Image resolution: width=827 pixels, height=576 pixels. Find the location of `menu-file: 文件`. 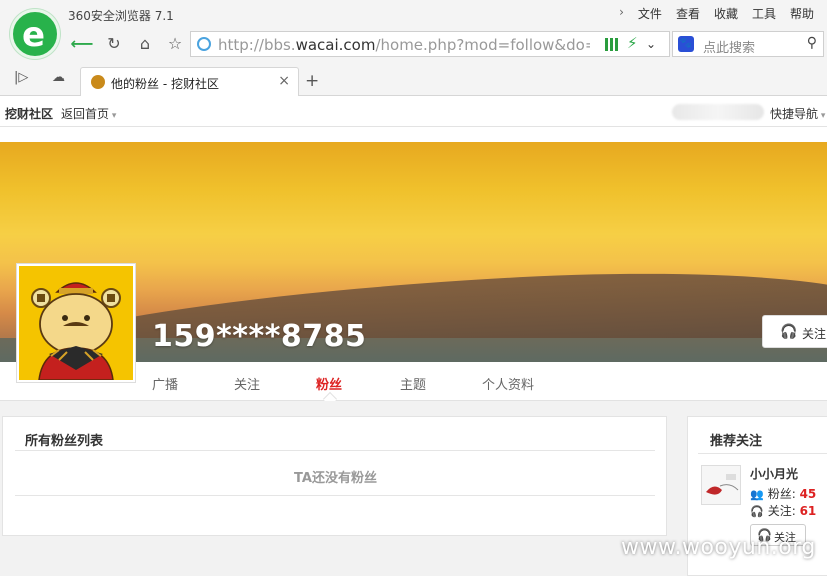

menu-file: 文件 is located at coordinates (650, 13).